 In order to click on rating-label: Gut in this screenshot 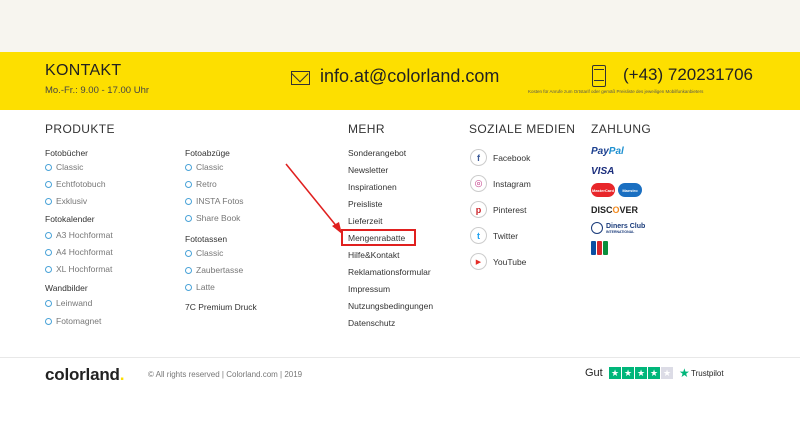, I will do `click(594, 373)`.